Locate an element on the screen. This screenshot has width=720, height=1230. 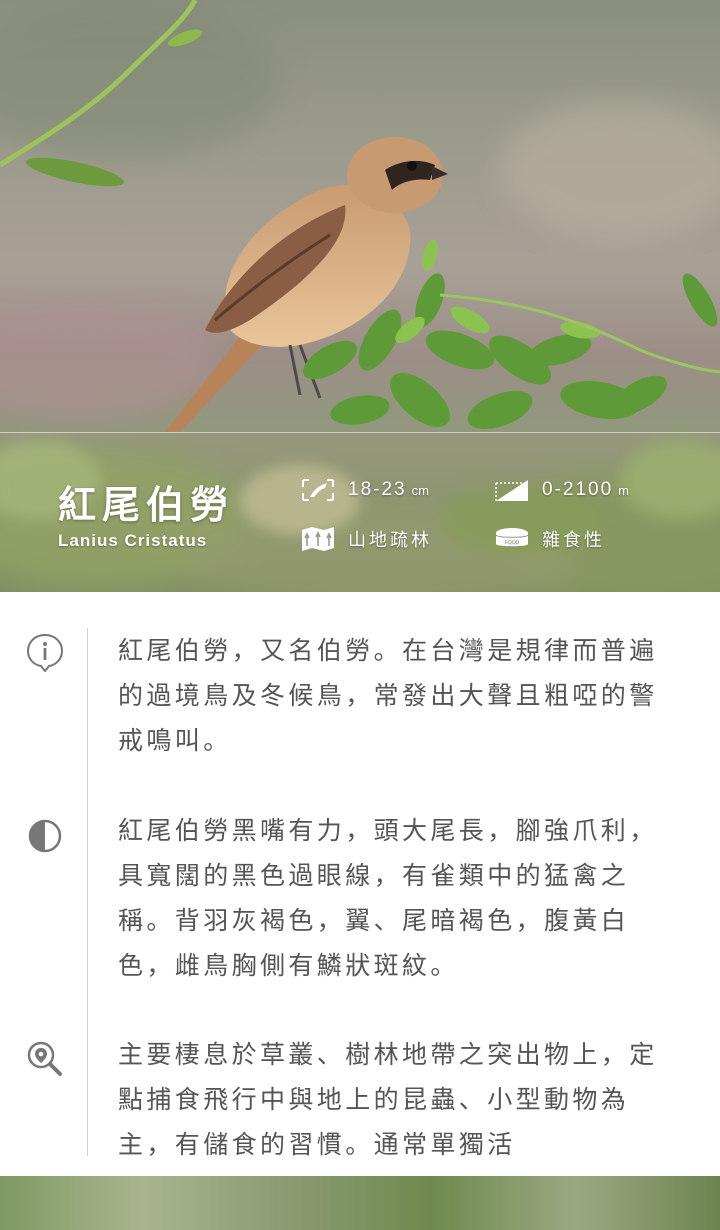
species-name-zh: 紅尾伯勞 is located at coordinates (146, 505).